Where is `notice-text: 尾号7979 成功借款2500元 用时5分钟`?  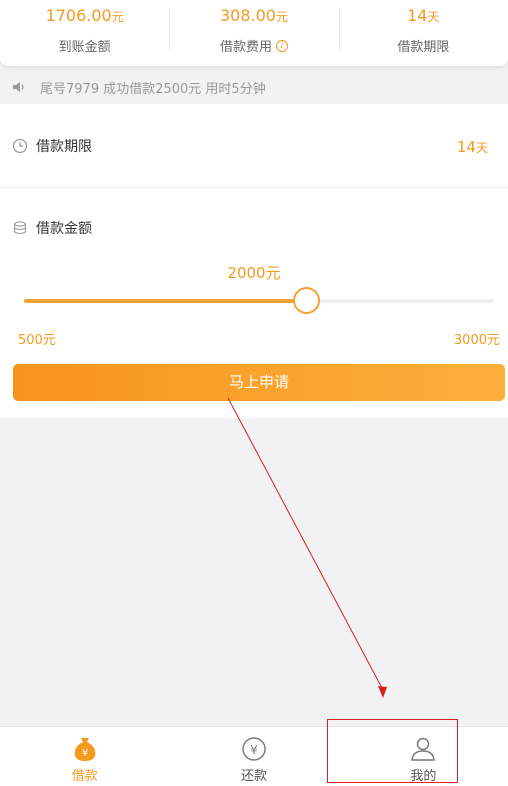 notice-text: 尾号7979 成功借款2500元 用时5分钟 is located at coordinates (153, 89).